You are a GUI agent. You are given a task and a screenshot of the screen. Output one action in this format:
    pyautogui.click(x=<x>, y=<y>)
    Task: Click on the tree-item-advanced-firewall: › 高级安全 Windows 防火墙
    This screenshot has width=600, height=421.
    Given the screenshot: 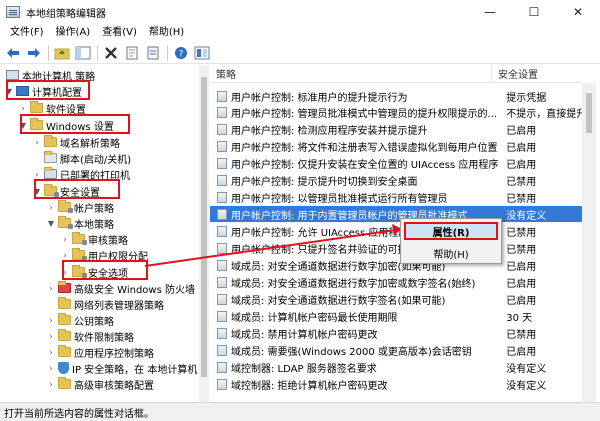 What is the action you would take?
    pyautogui.click(x=120, y=288)
    